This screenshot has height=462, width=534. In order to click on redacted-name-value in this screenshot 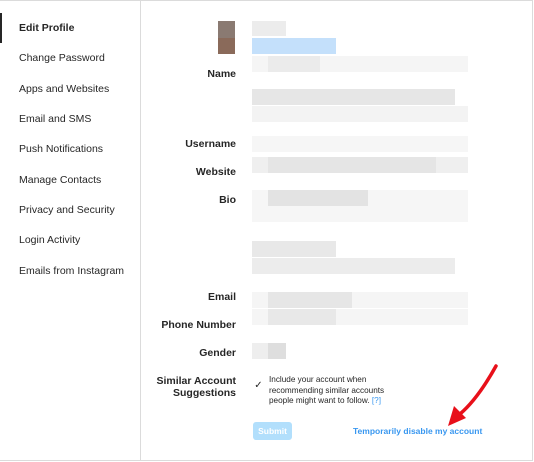, I will do `click(294, 64)`.